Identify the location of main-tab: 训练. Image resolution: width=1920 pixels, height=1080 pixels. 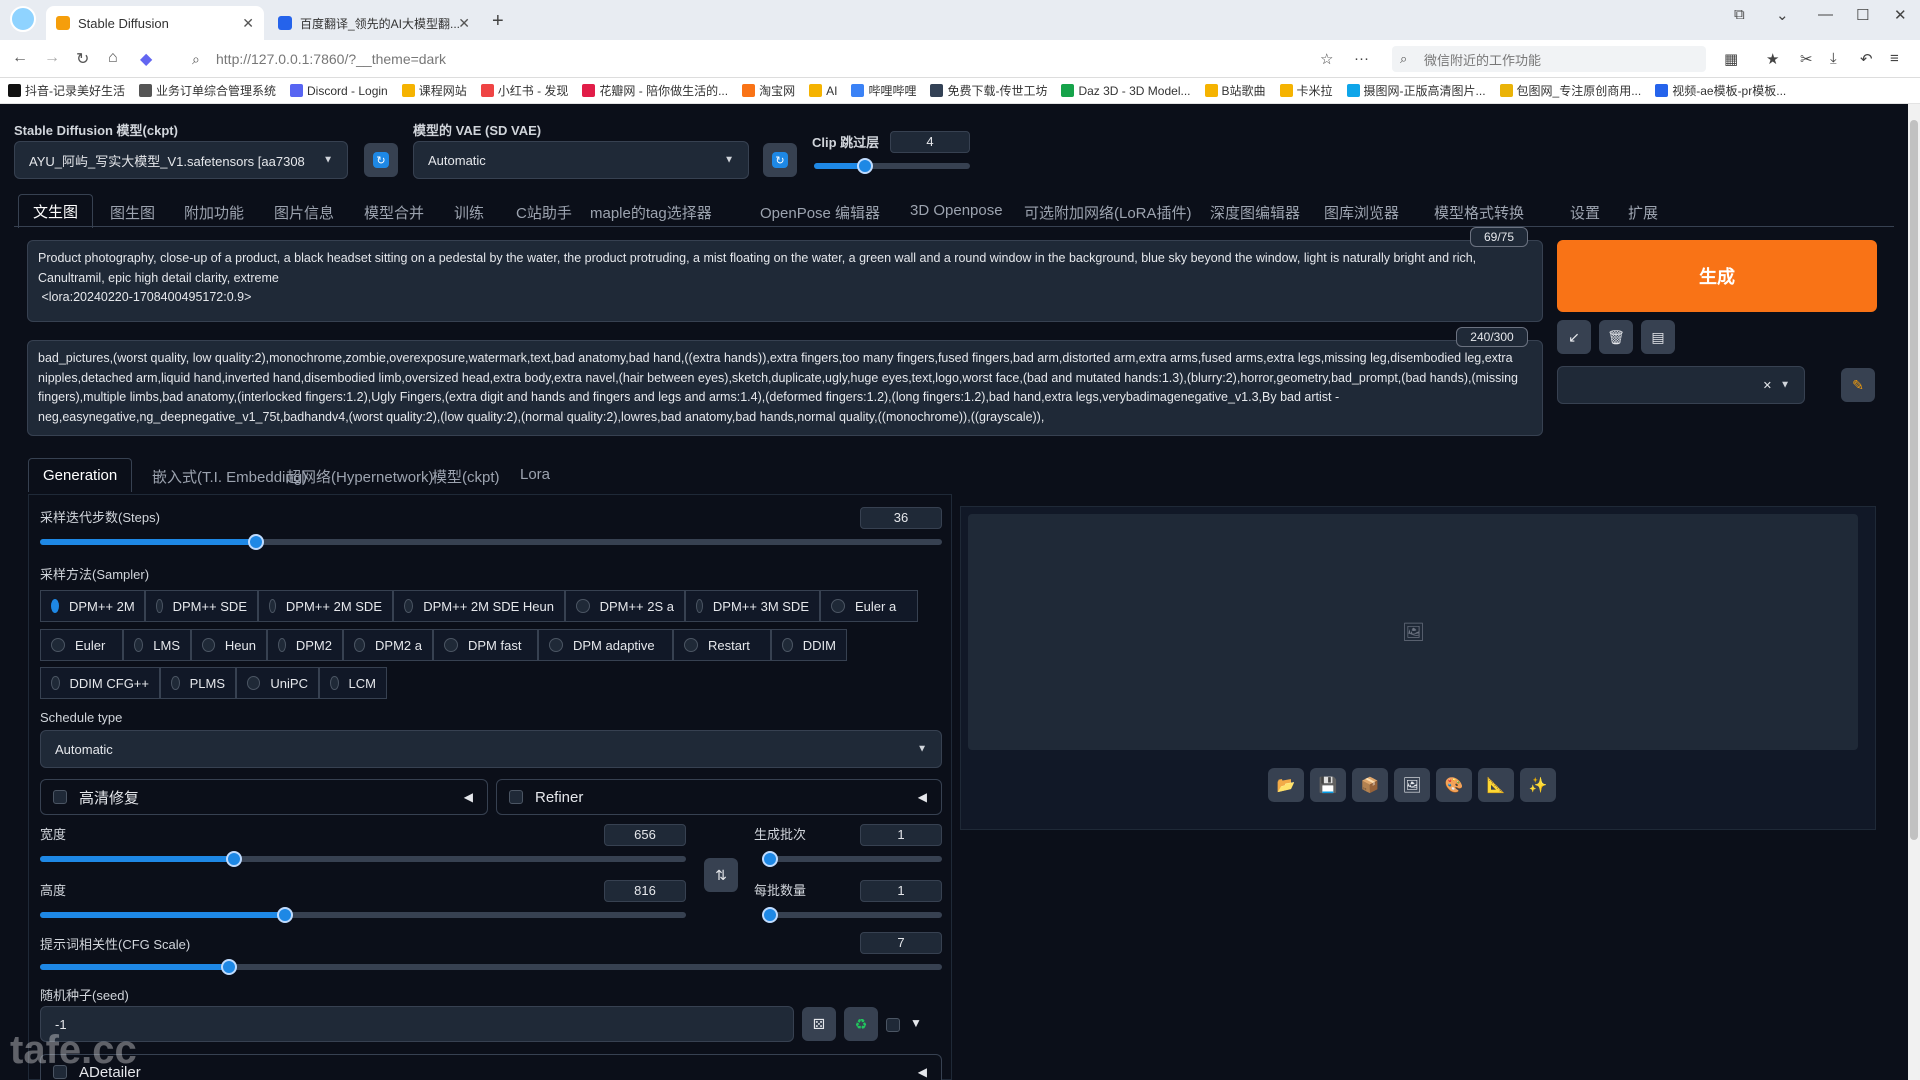
(469, 215).